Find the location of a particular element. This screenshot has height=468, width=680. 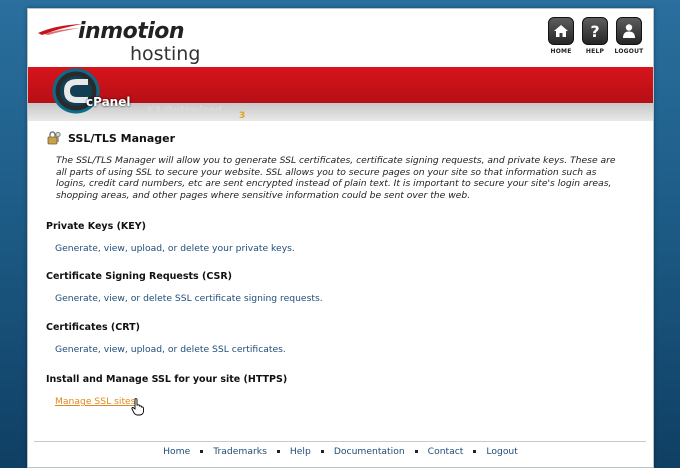

logout-label: LOGOUT is located at coordinates (629, 51).